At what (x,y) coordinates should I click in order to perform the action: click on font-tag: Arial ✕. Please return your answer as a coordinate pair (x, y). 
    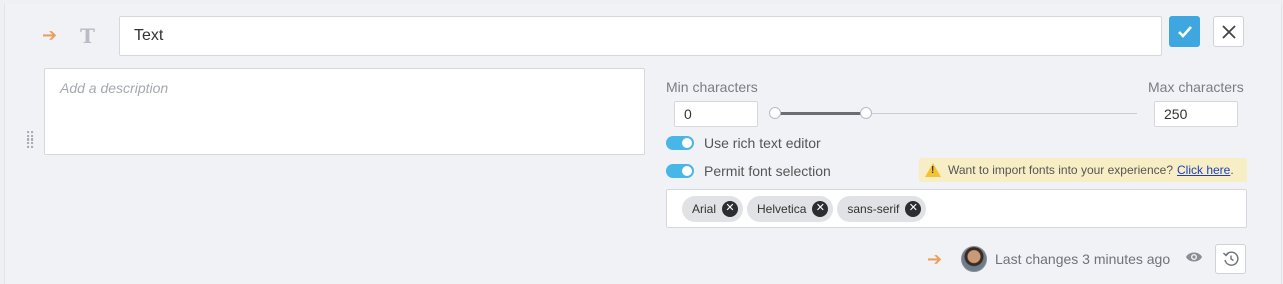
    Looking at the image, I should click on (713, 208).